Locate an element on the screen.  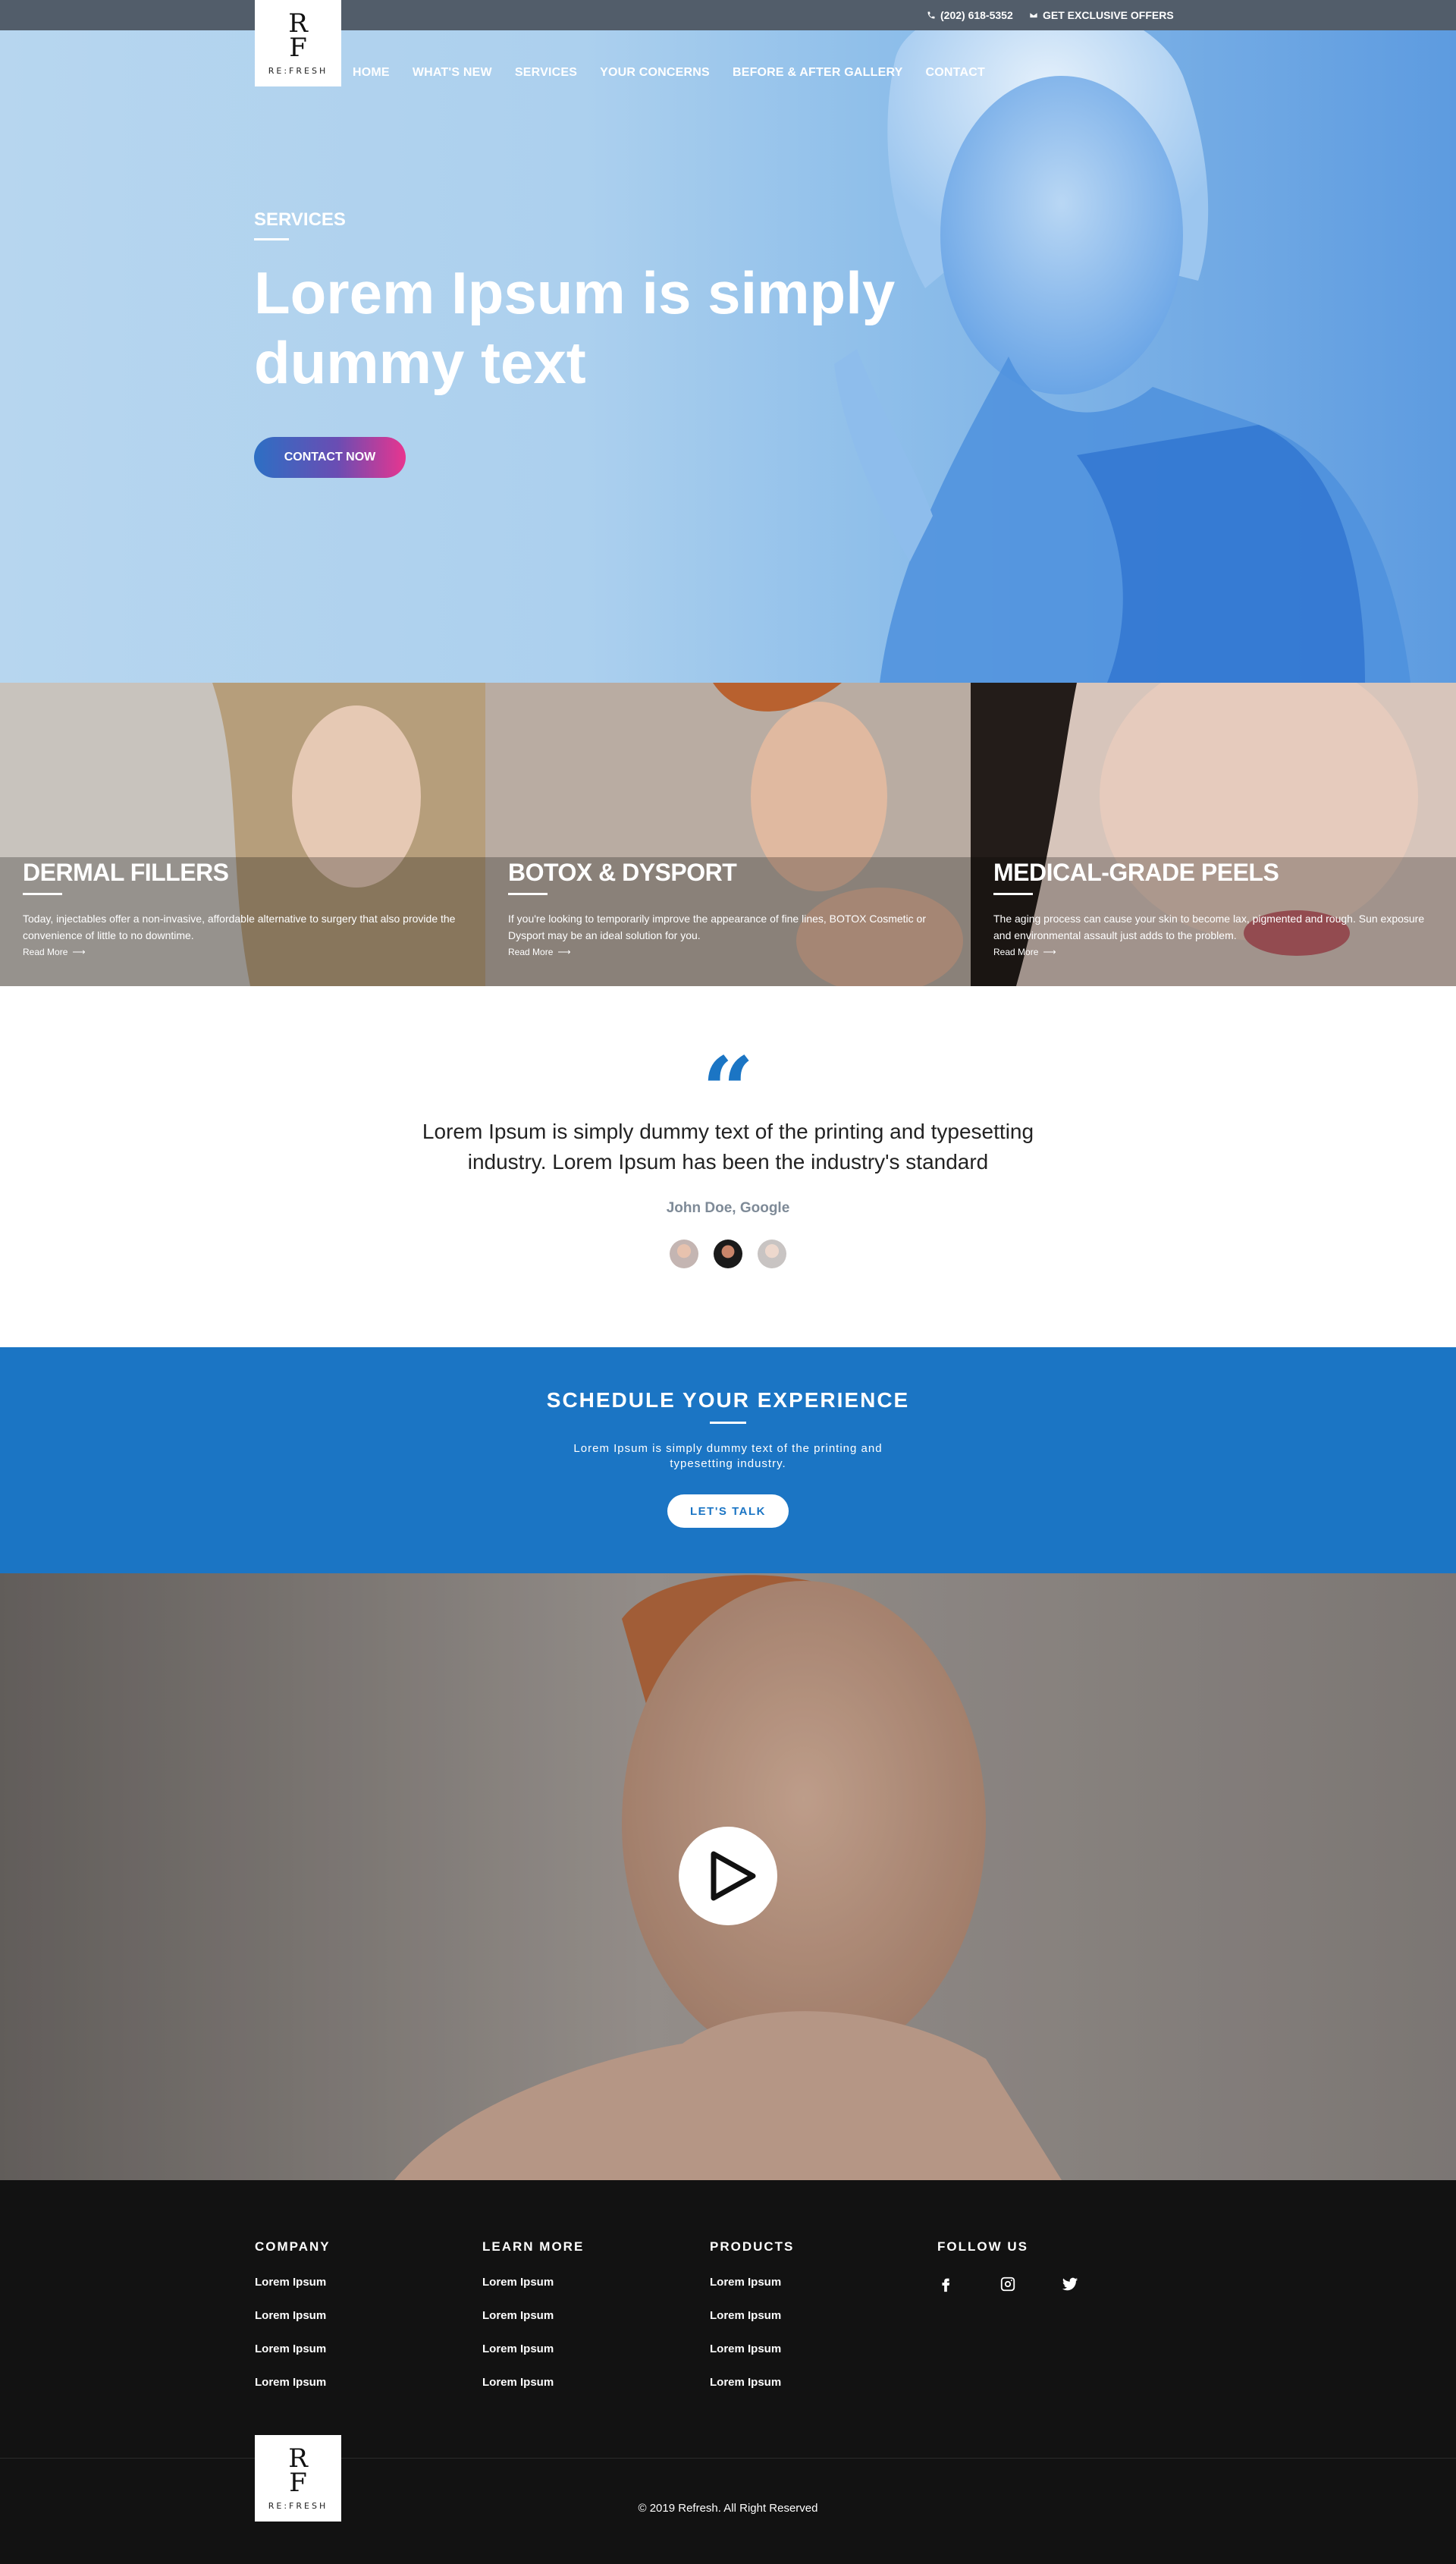
footer-divider is located at coordinates (728, 2459).